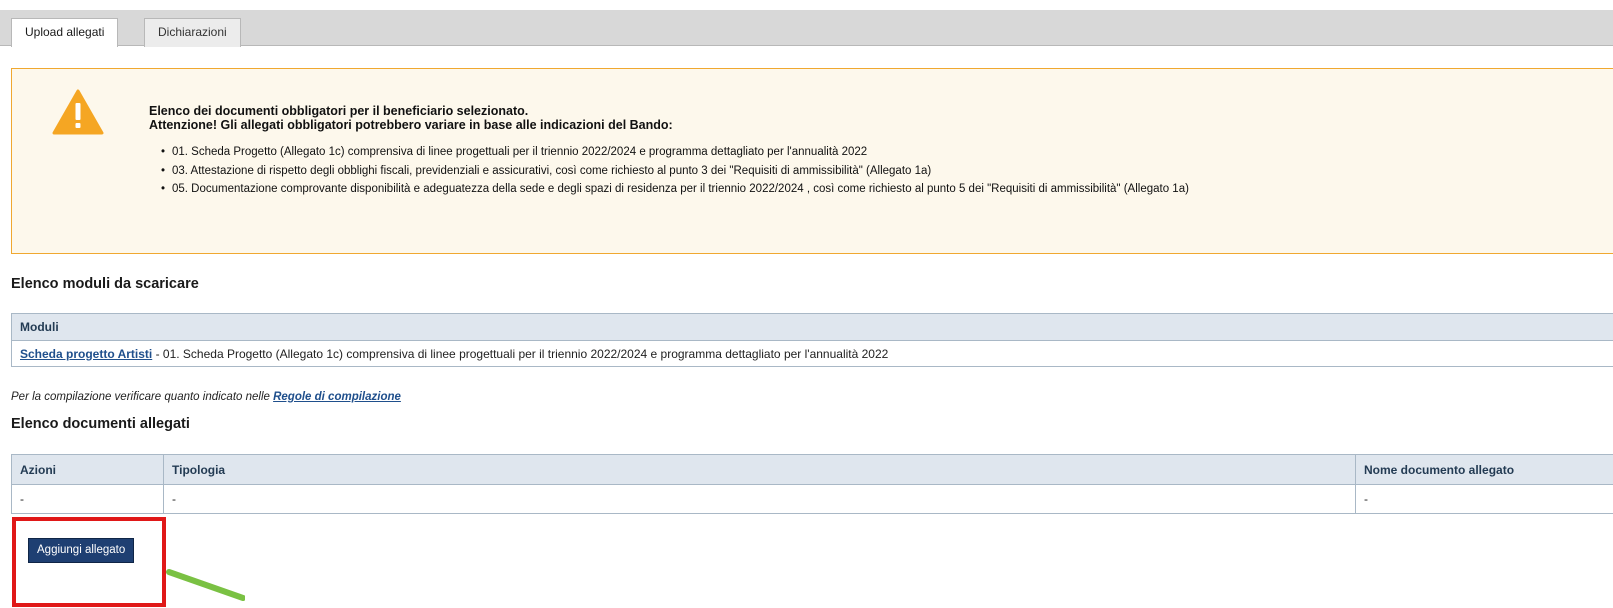  What do you see at coordinates (812, 327) in the screenshot?
I see `table-header-moduli: Moduli` at bounding box center [812, 327].